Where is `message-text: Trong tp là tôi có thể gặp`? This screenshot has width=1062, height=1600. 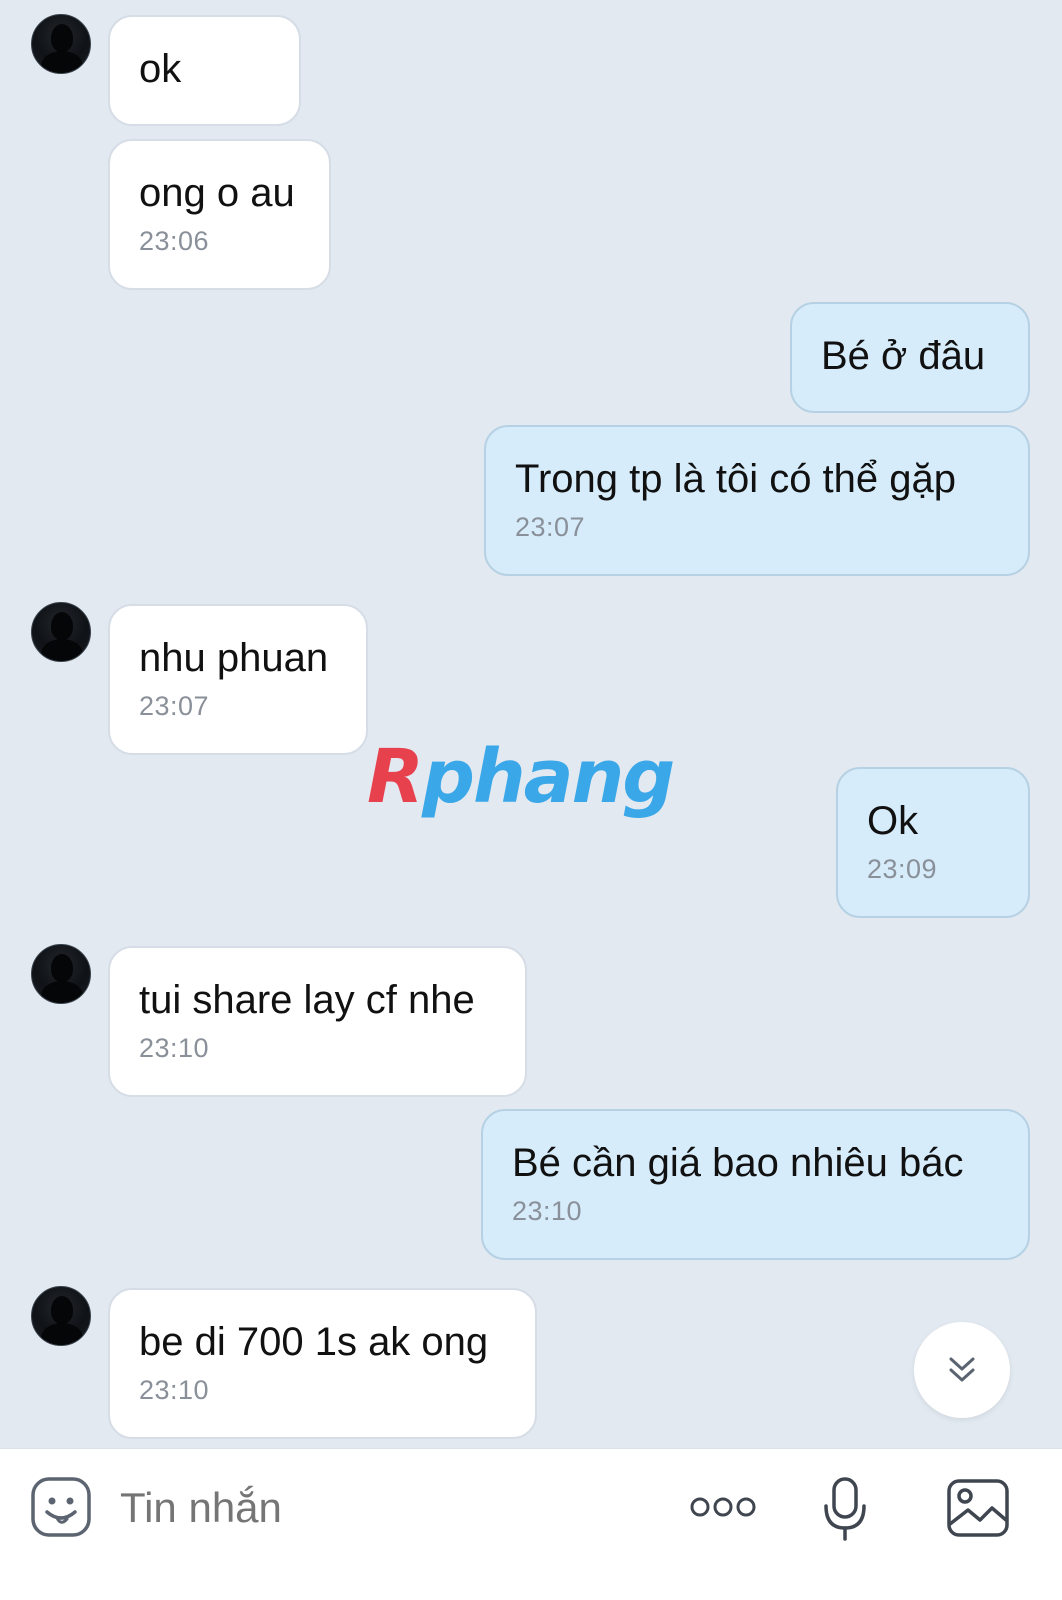
message-text: Trong tp là tôi có thể gặp is located at coordinates (736, 479).